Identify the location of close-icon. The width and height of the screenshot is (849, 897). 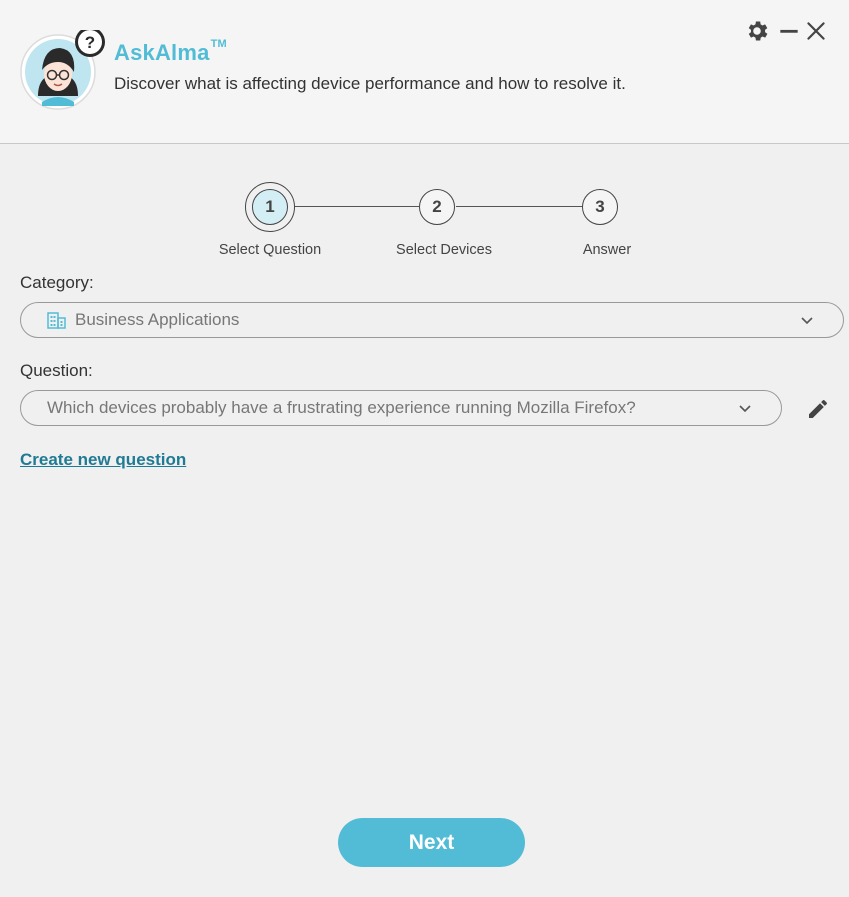
(816, 31).